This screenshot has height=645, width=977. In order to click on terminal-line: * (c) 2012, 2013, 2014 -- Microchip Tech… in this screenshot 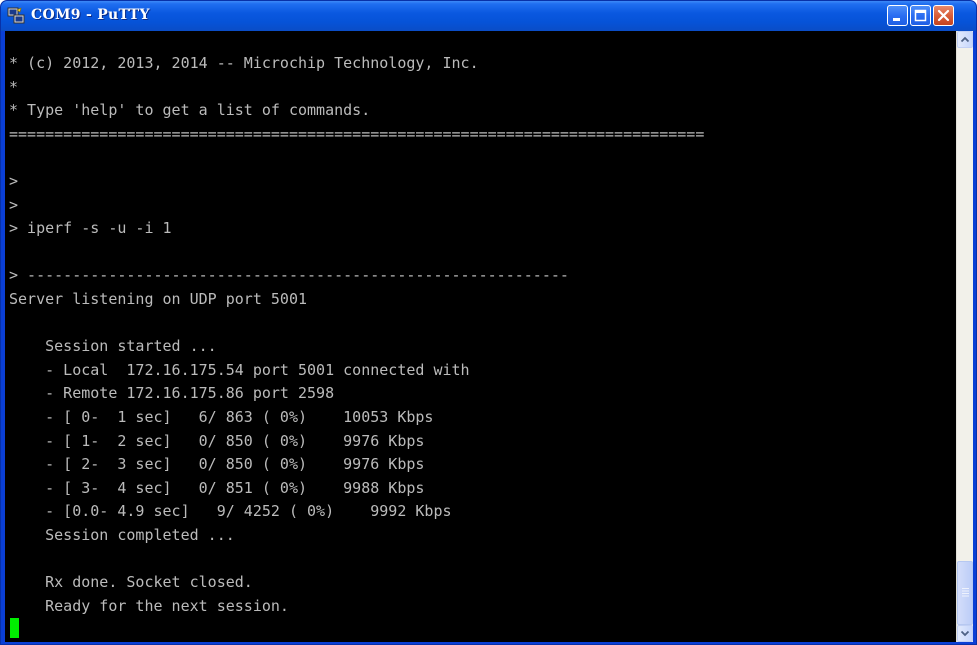, I will do `click(244, 63)`.